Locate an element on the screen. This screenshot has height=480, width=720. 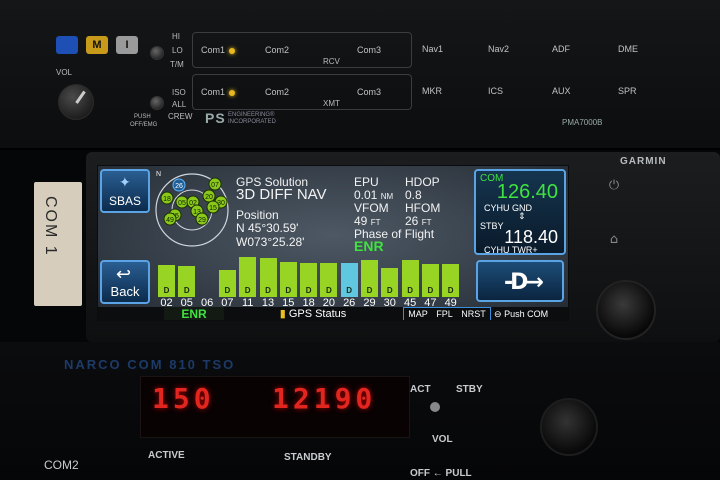
xmt-label: XMT is located at coordinates (331, 103).